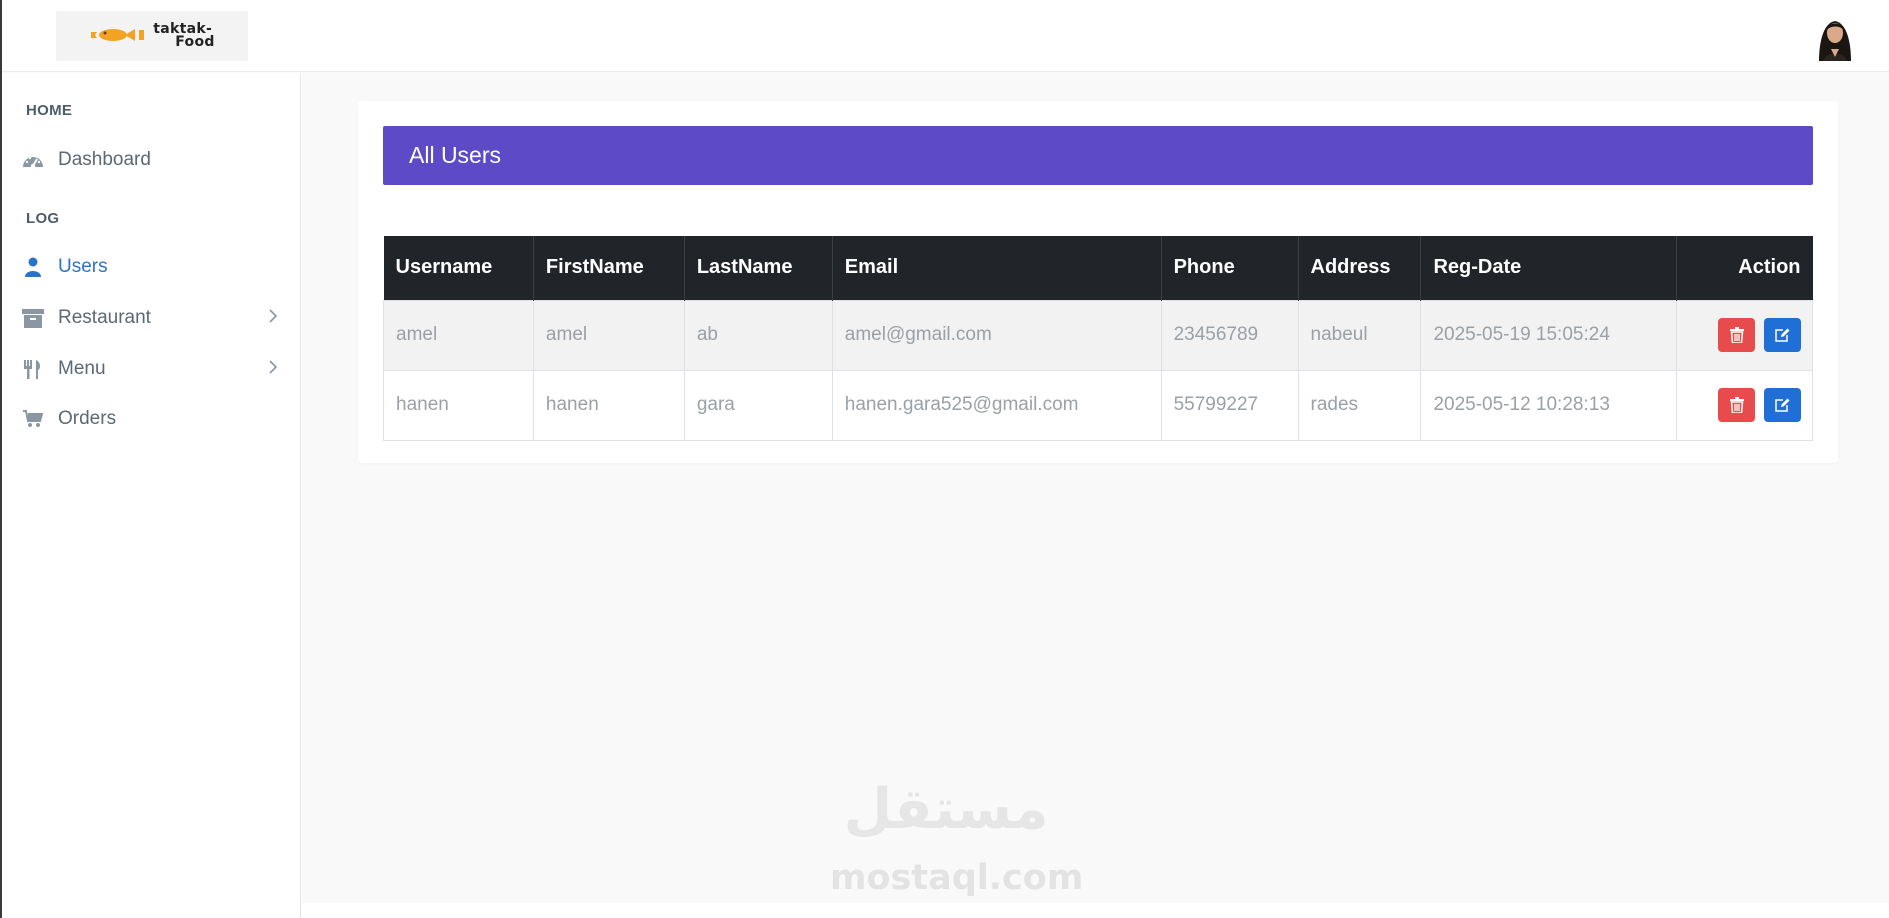 This screenshot has width=1889, height=918. What do you see at coordinates (104, 317) in the screenshot?
I see `sidebar-item-label: Restaurant` at bounding box center [104, 317].